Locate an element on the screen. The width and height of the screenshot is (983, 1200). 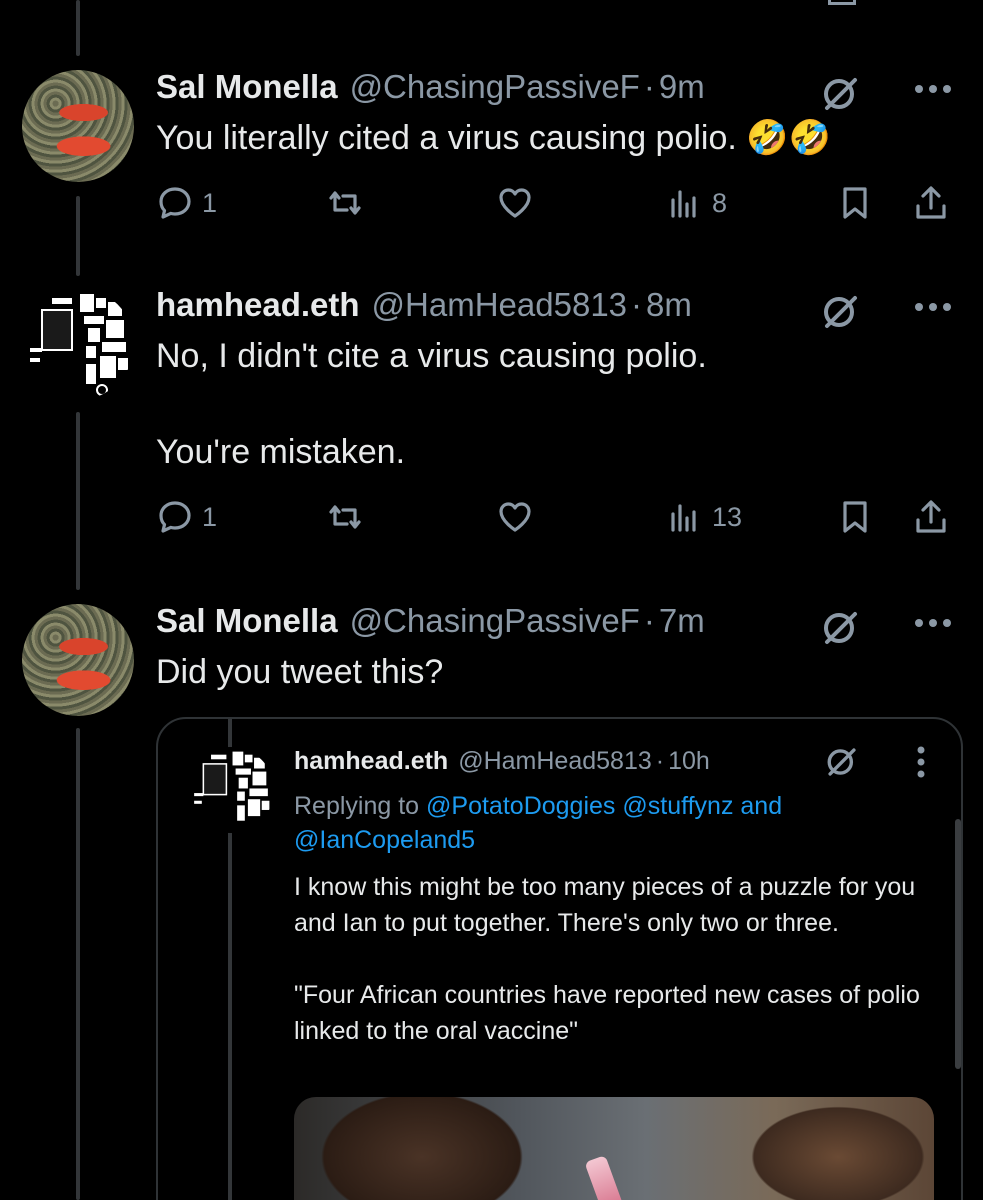
and-text: and is located at coordinates (758, 806).